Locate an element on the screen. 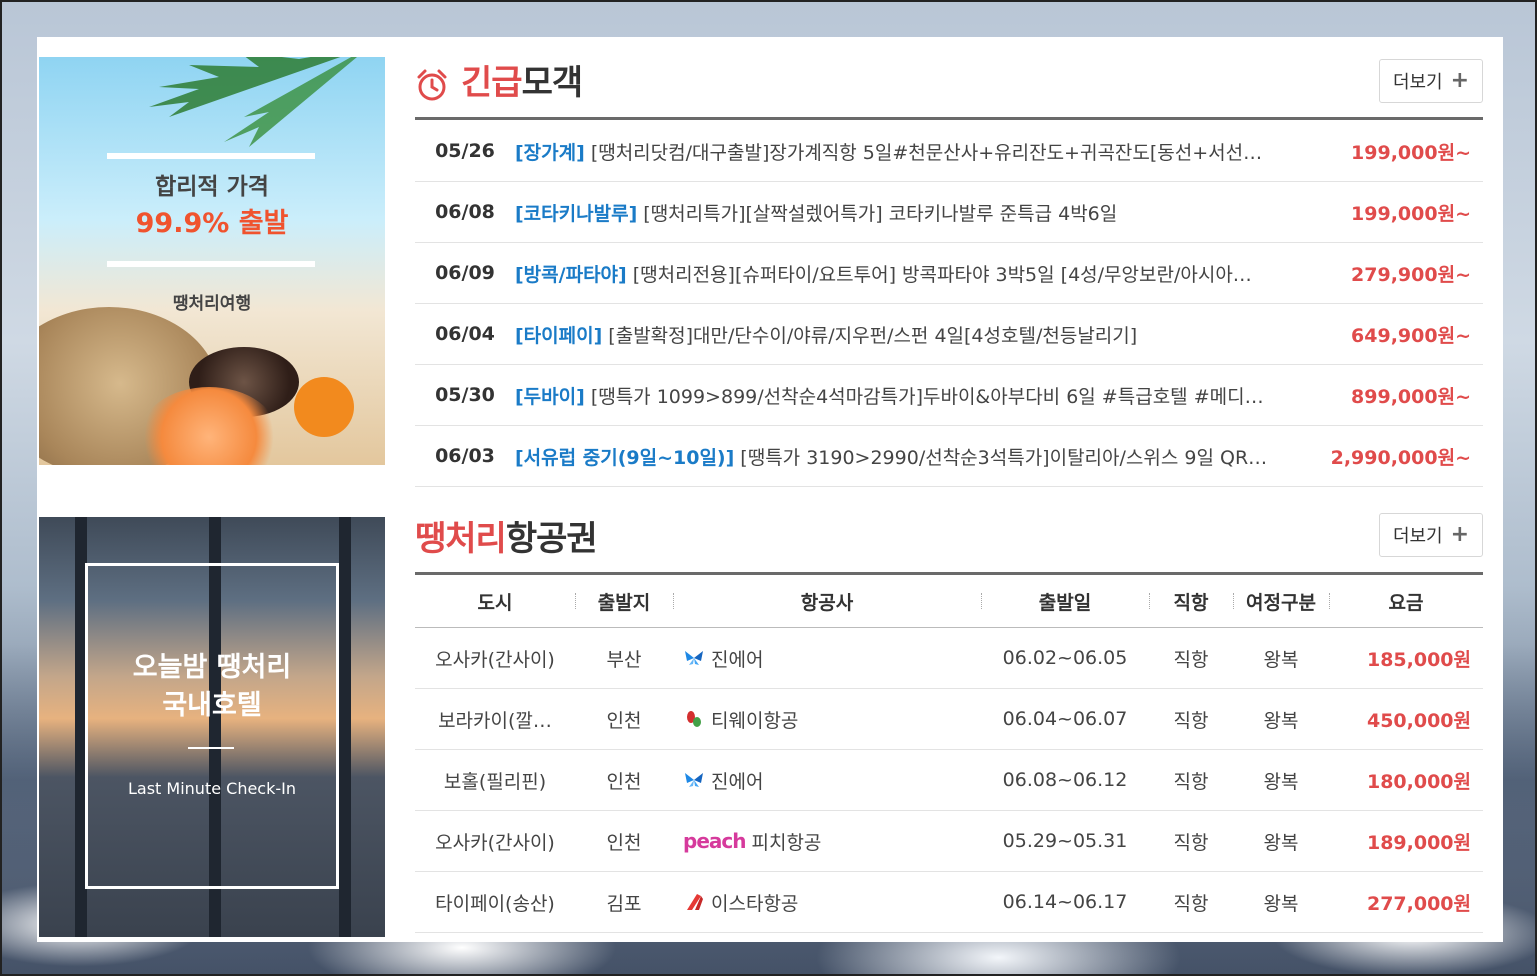  cell-date: 06.14~06.17 is located at coordinates (1065, 902).